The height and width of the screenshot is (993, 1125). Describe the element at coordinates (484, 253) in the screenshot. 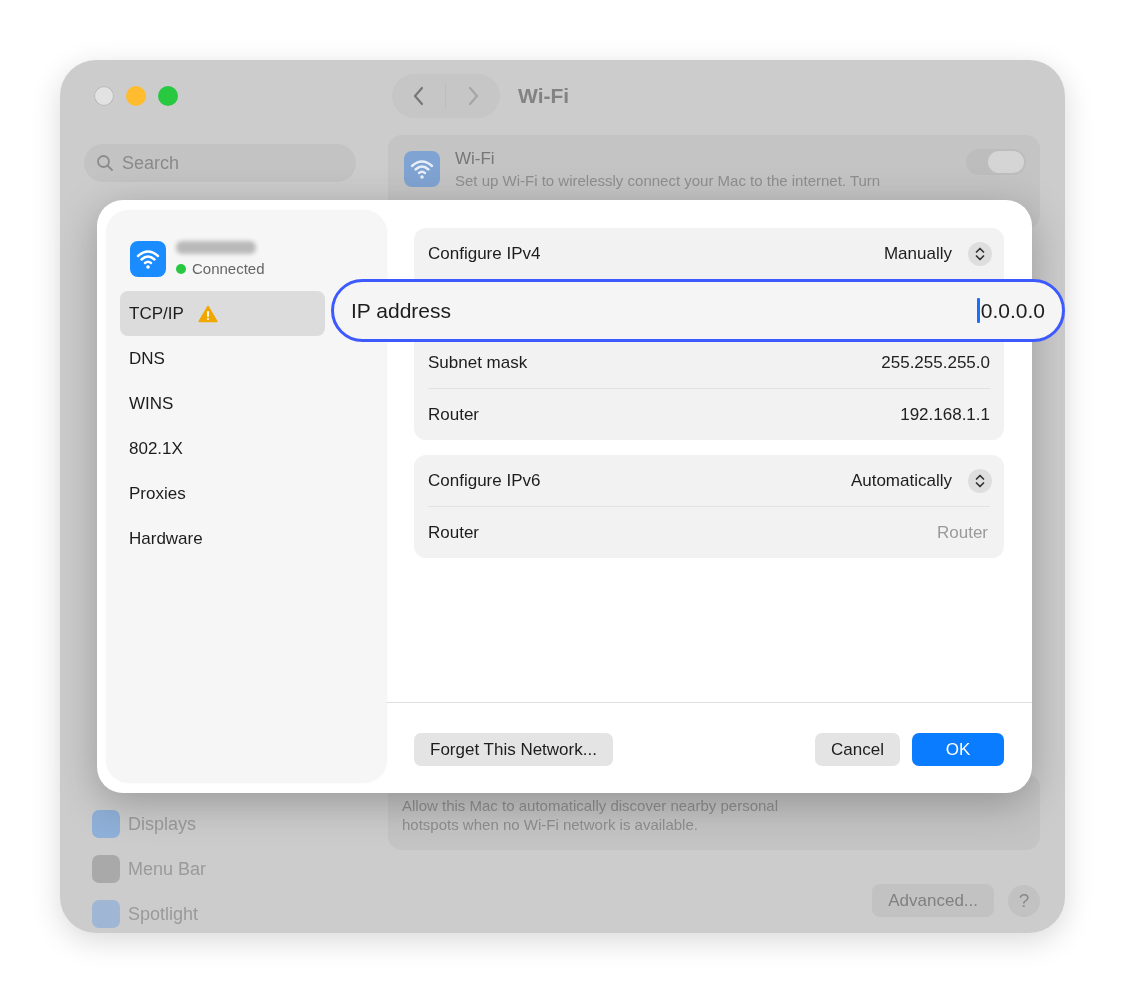

I see `row-label: Configure IPv4` at that location.